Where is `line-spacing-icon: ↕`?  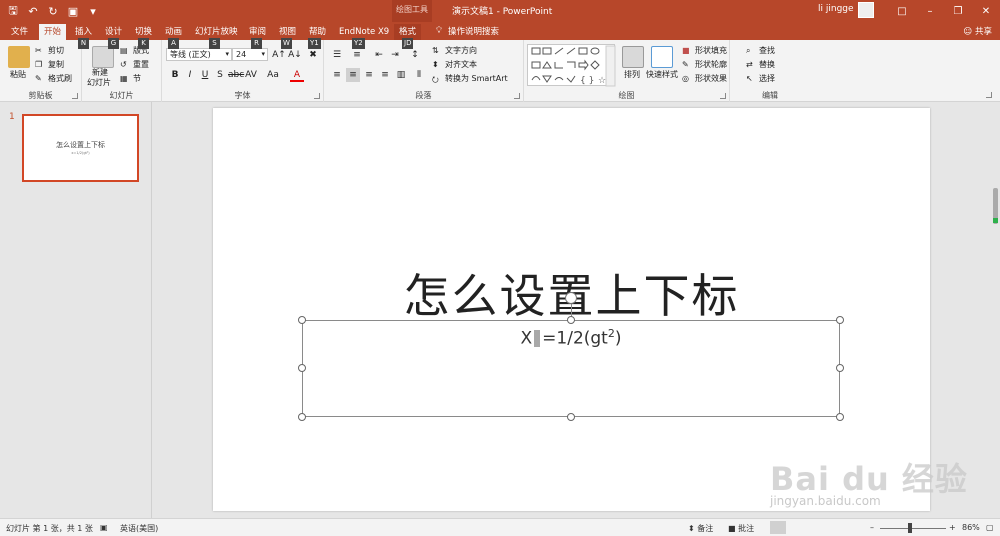
line-spacing-icon: ↕ is located at coordinates (415, 55).